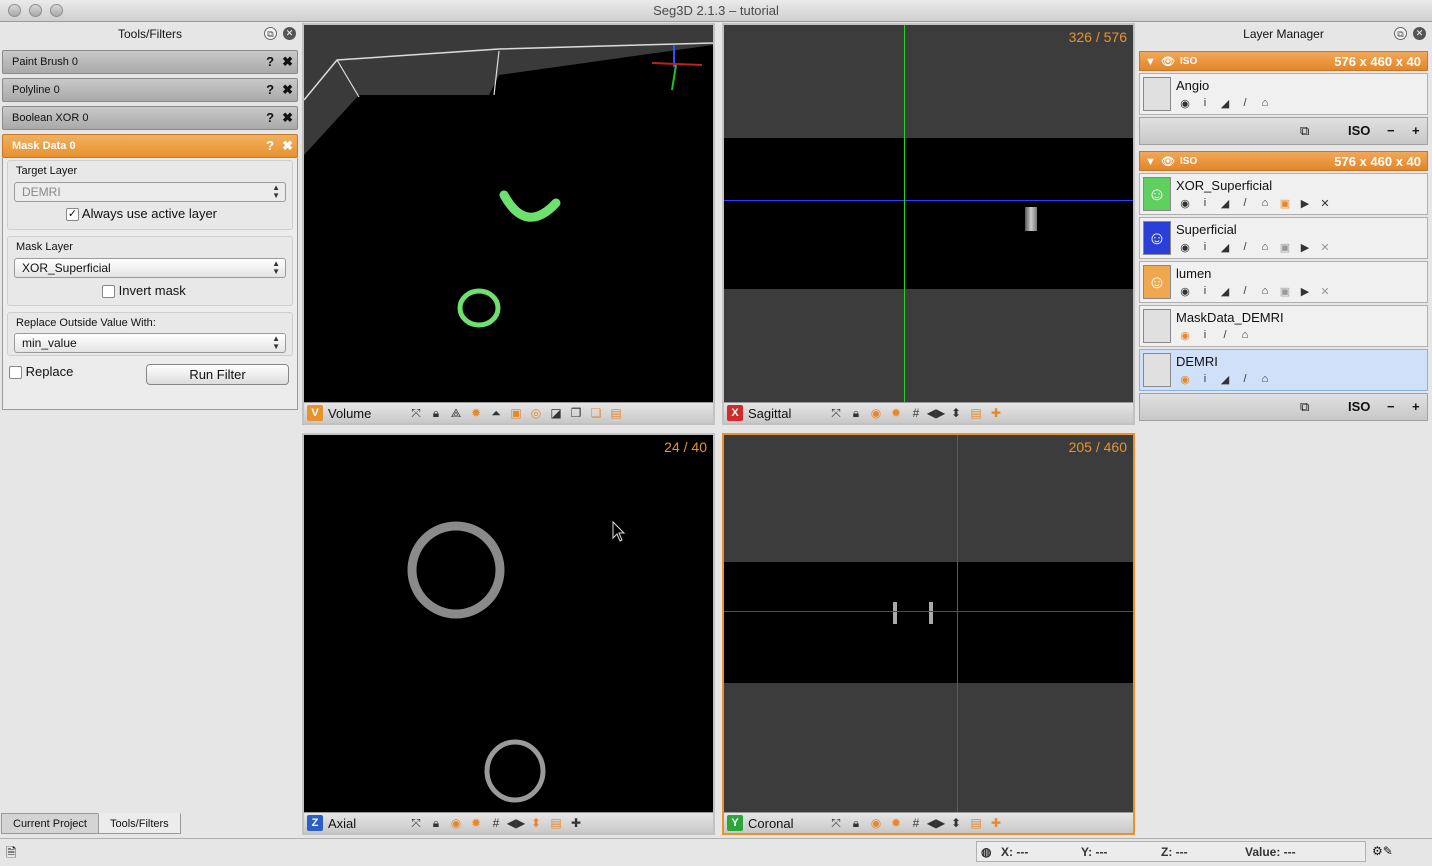  What do you see at coordinates (556, 413) in the screenshot?
I see `volume-render-icon: ◪` at bounding box center [556, 413].